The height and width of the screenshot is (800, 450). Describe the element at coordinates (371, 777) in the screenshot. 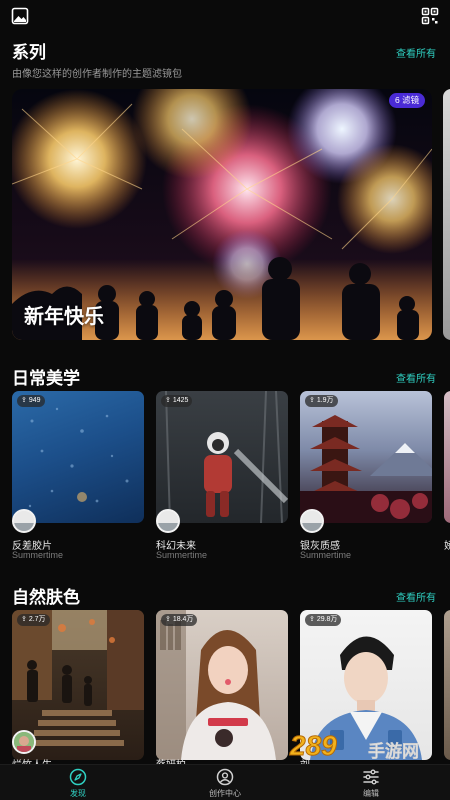

I see `sliders-icon` at that location.